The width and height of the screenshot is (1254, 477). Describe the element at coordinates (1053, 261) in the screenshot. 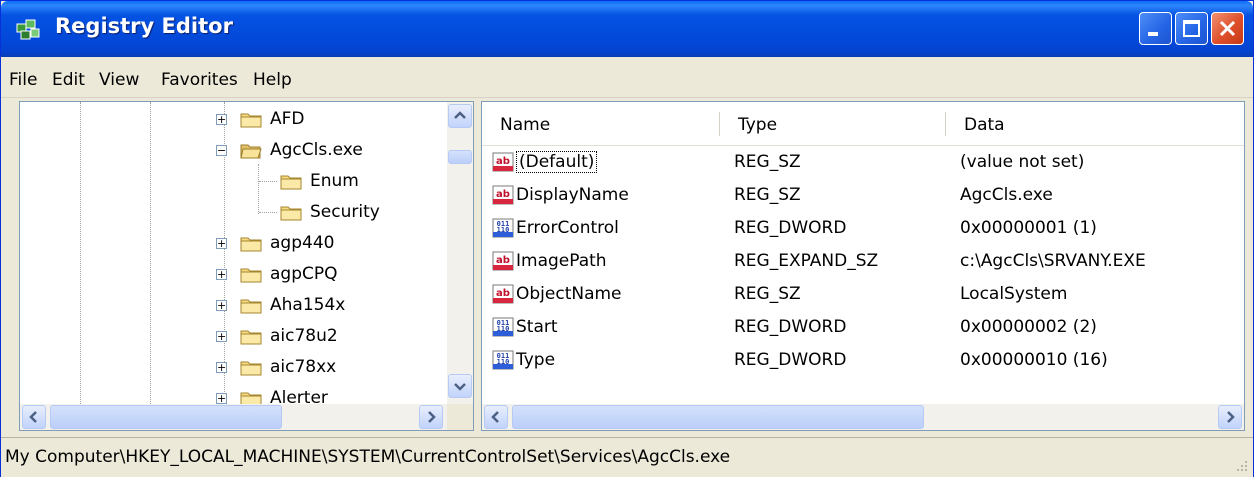

I see `value-data: c:\AgcCls\SRVANY.EXE` at that location.